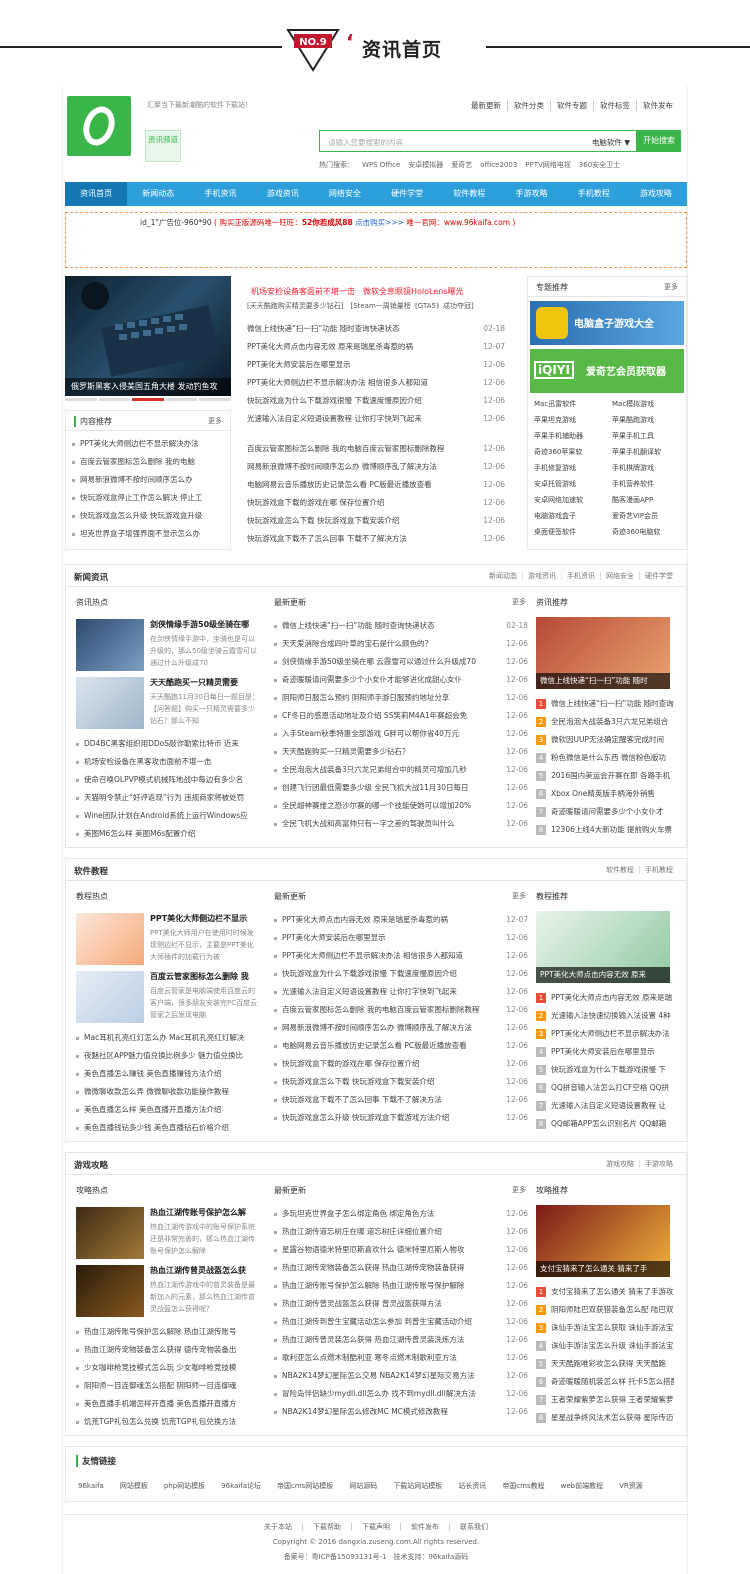 The height and width of the screenshot is (1574, 750). I want to click on news-latest-item: 阴阳师日服怎么预约 阴阳师手游日服预约地址分享 12-06, so click(401, 698).